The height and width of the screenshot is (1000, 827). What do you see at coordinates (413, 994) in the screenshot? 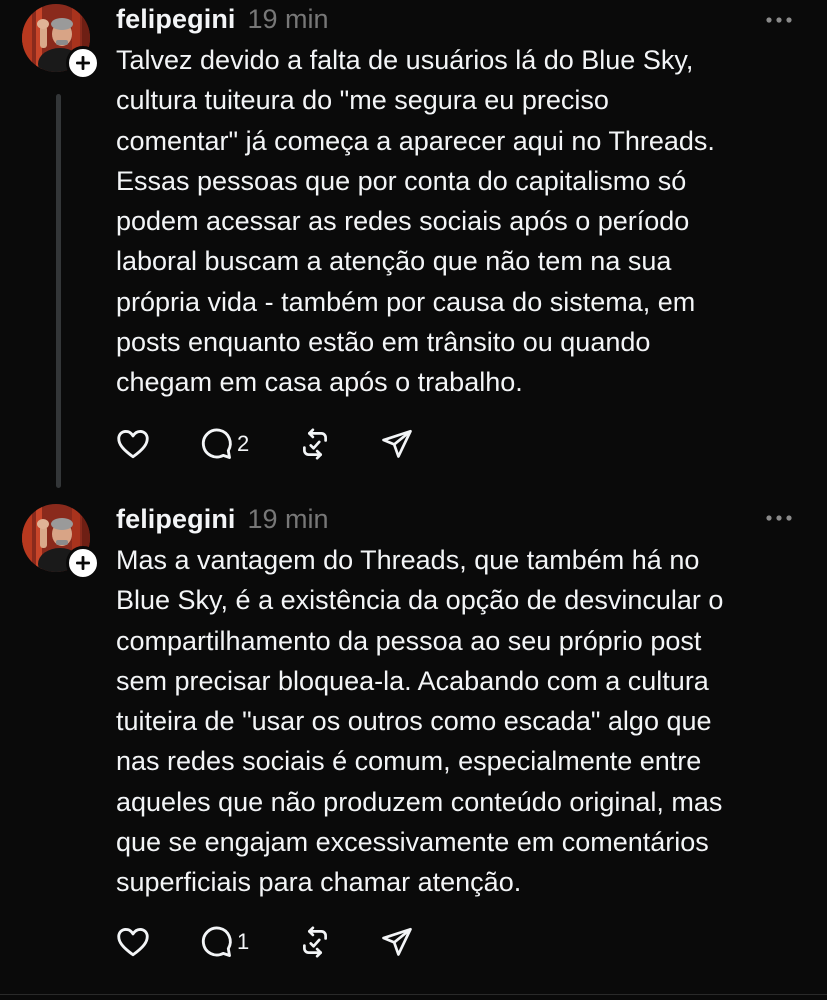
I see `feed-divider` at bounding box center [413, 994].